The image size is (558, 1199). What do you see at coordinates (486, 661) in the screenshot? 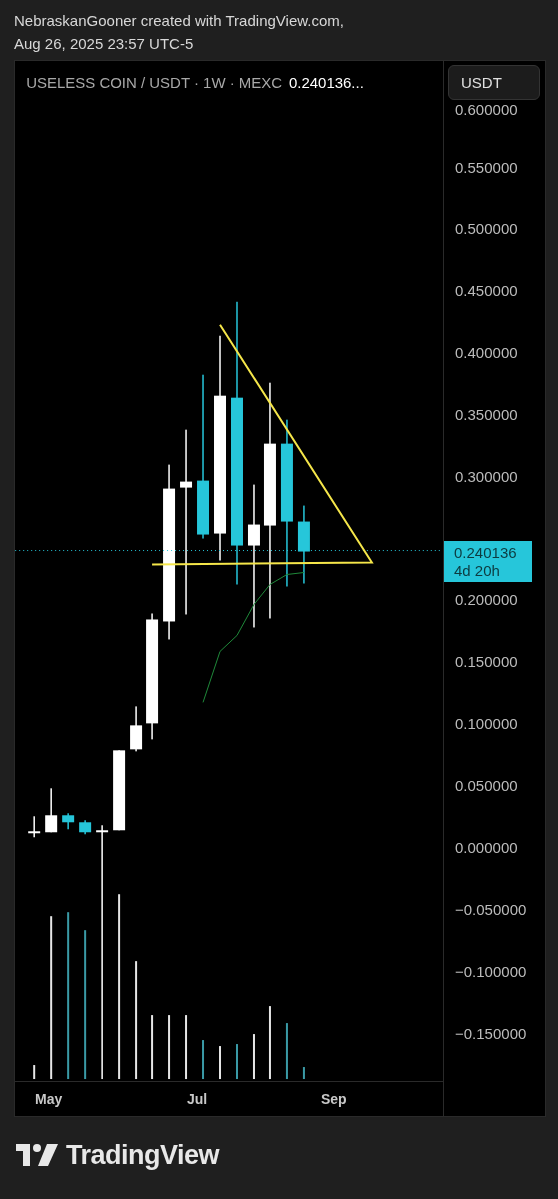
I see `price-axis-label: 0.150000` at bounding box center [486, 661].